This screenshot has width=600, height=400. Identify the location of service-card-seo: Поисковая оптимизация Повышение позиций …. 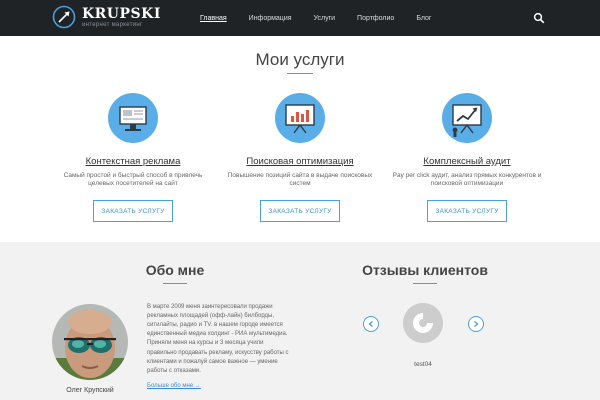
(300, 140).